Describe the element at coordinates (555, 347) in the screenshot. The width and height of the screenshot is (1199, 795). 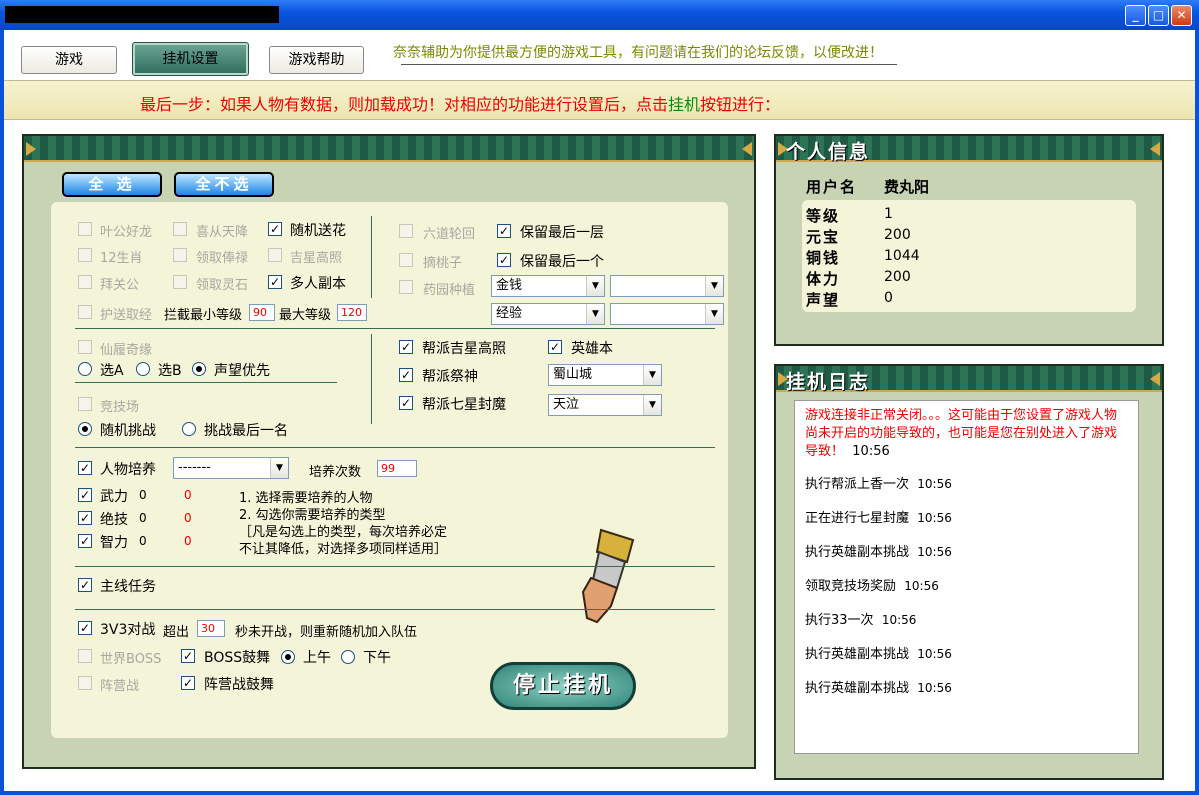
I see `checkbox-hero-dungeon: ✓` at that location.